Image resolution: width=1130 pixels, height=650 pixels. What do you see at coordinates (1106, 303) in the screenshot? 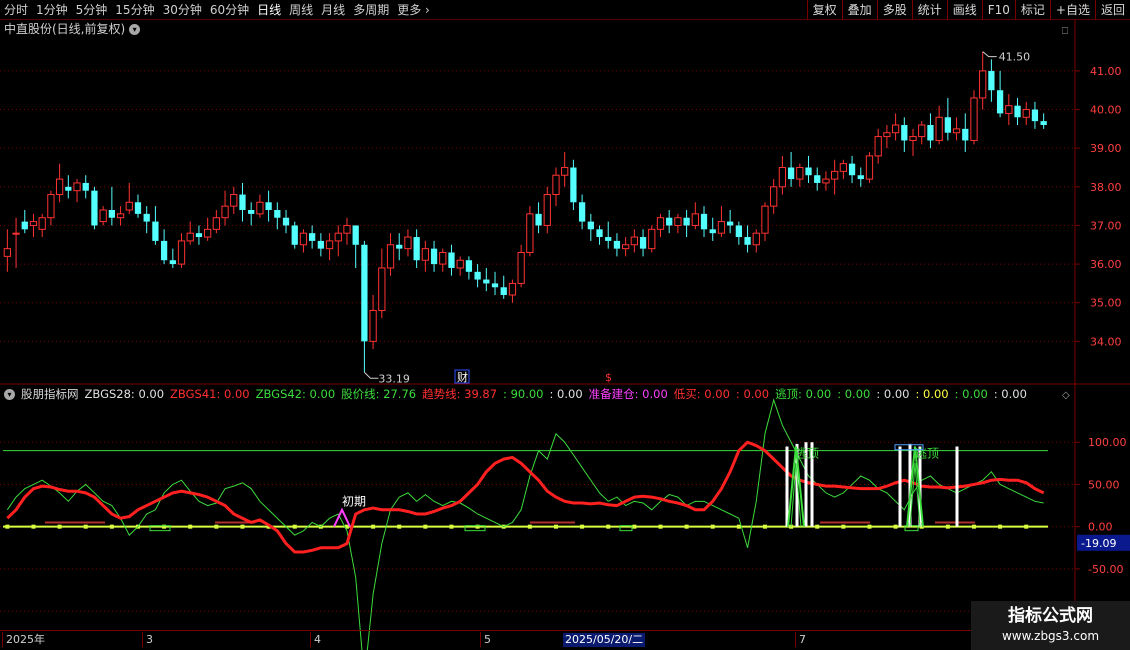
I see `price-tick-label: 35.00` at bounding box center [1106, 303].